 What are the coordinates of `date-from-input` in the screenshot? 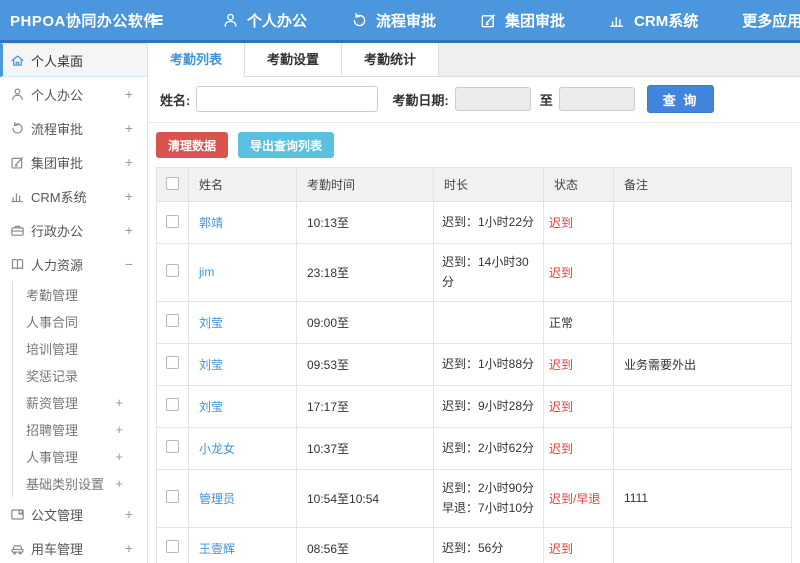 It's located at (492, 99).